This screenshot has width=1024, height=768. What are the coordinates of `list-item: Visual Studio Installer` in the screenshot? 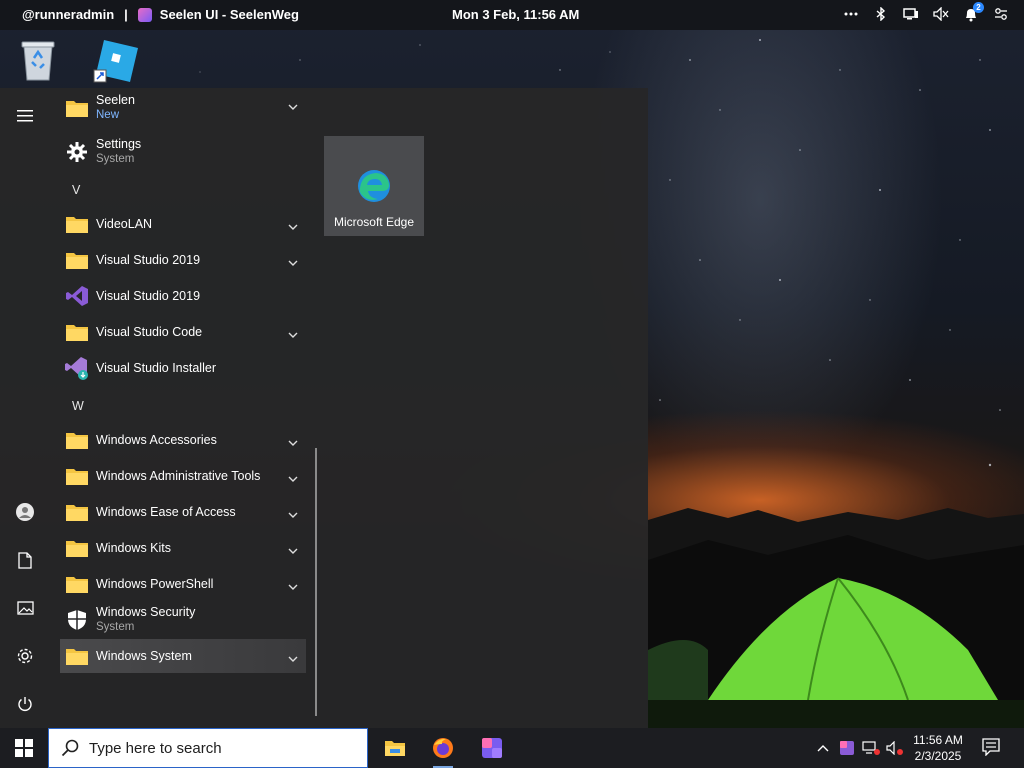 It's located at (183, 368).